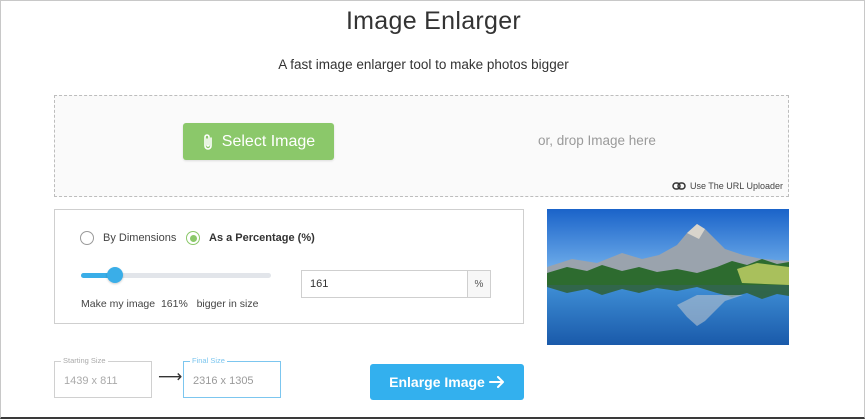  Describe the element at coordinates (193, 238) in the screenshot. I see `radio-as-percentage` at that location.